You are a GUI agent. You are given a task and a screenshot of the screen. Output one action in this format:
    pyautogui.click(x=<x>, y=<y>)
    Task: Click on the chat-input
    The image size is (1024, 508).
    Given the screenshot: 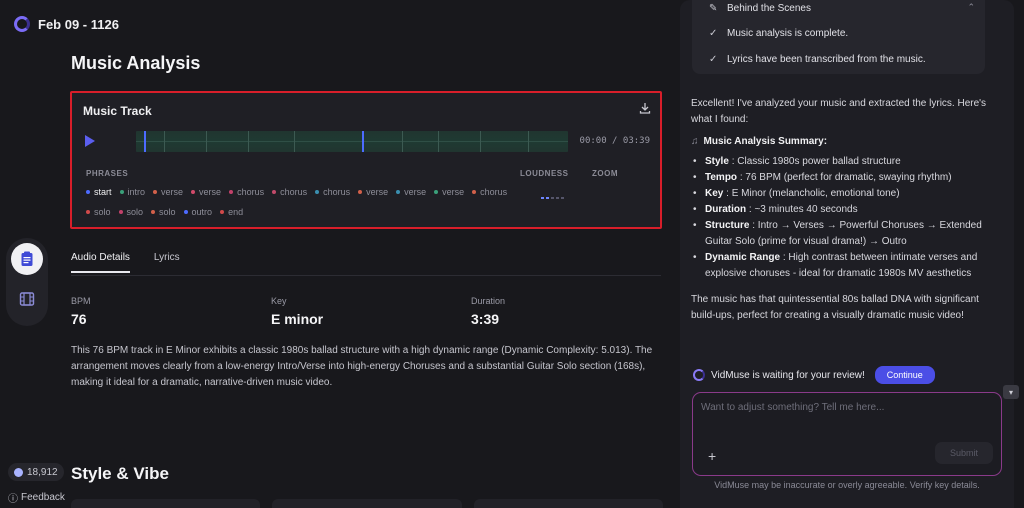 What is the action you would take?
    pyautogui.click(x=846, y=417)
    